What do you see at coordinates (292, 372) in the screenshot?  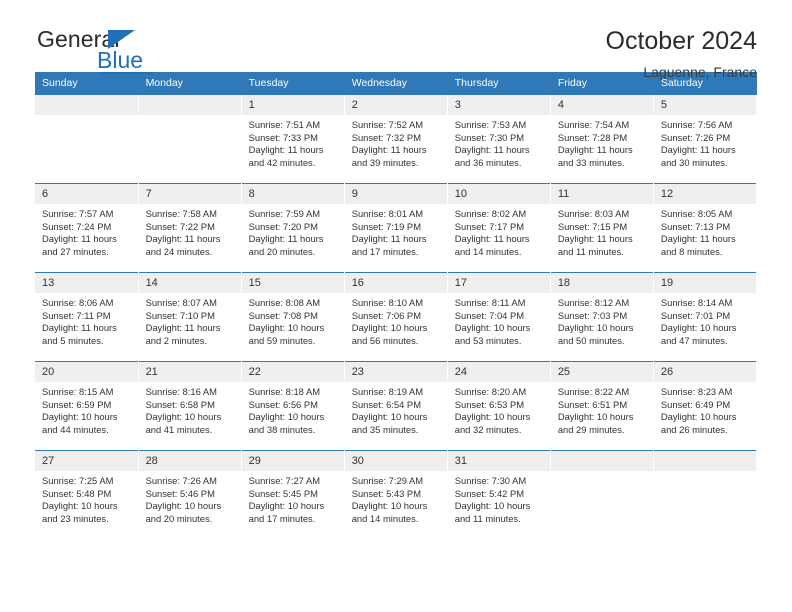 I see `day-number: 22` at bounding box center [292, 372].